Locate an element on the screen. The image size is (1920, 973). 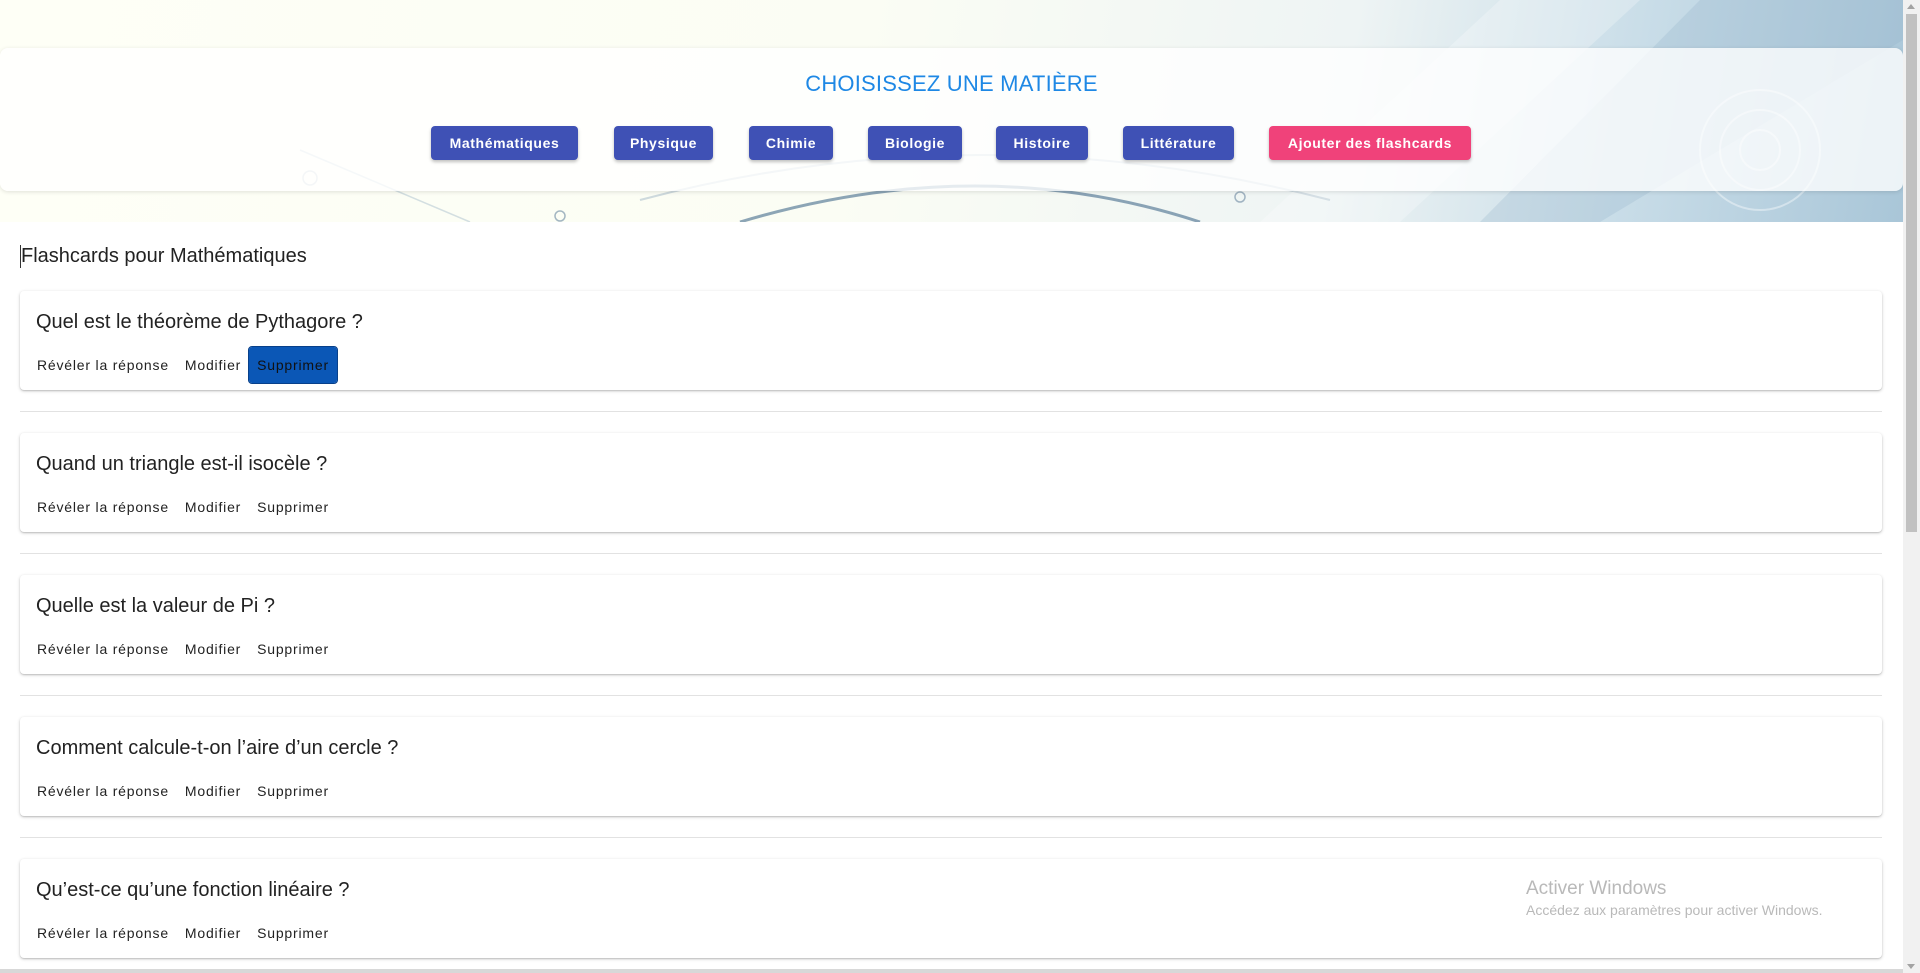
subject-button-biologie: Biologie is located at coordinates (915, 143).